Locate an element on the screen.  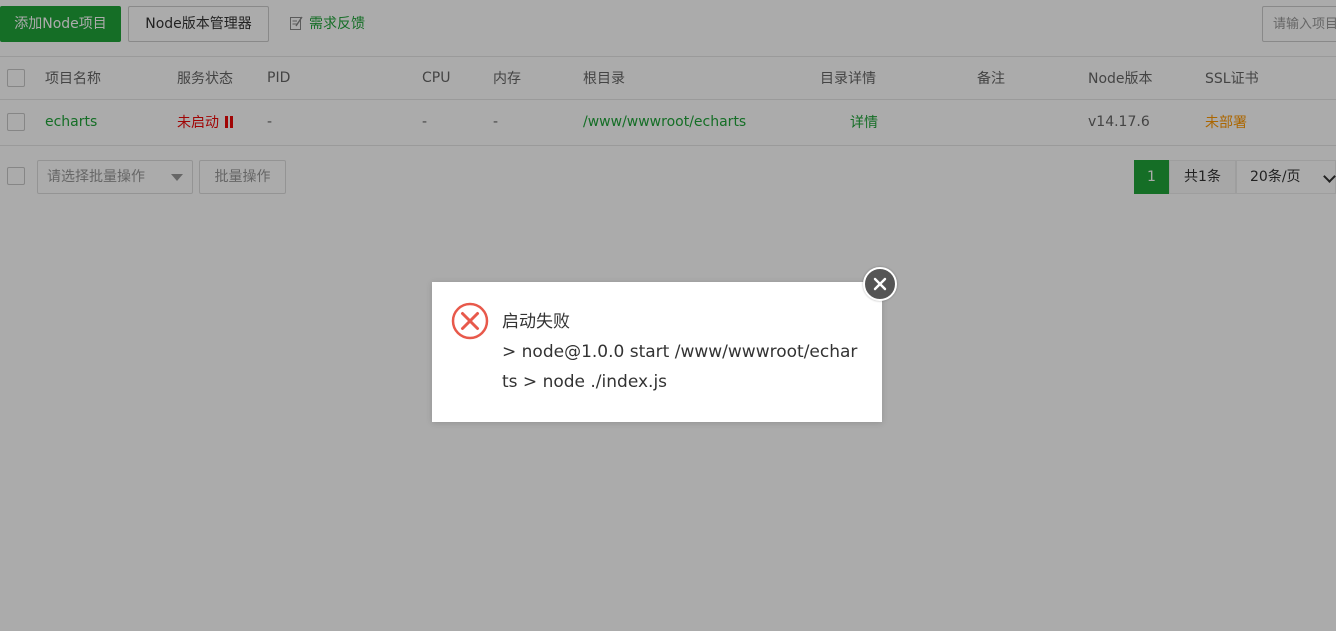
error-title: 启动失败 is located at coordinates (536, 322).